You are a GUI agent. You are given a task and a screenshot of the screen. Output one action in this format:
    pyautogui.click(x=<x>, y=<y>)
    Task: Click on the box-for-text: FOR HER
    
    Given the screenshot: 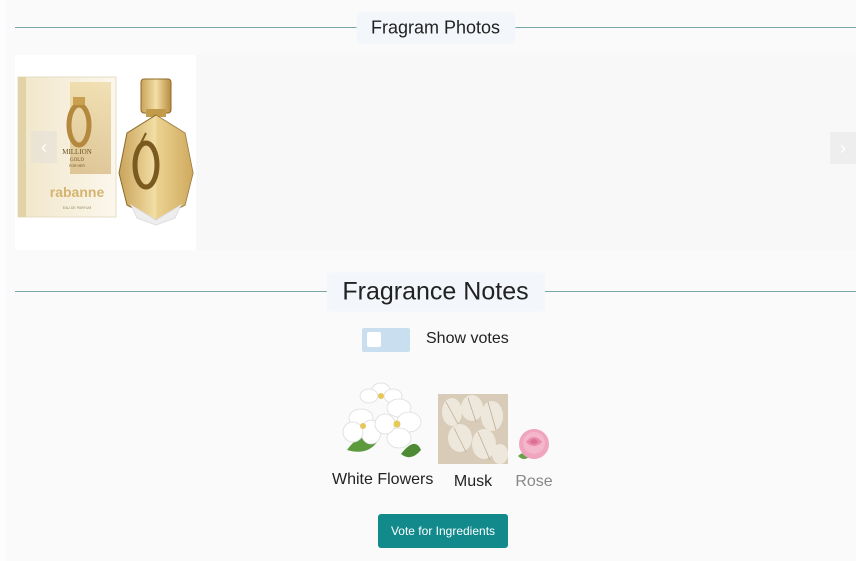 What is the action you would take?
    pyautogui.click(x=77, y=166)
    